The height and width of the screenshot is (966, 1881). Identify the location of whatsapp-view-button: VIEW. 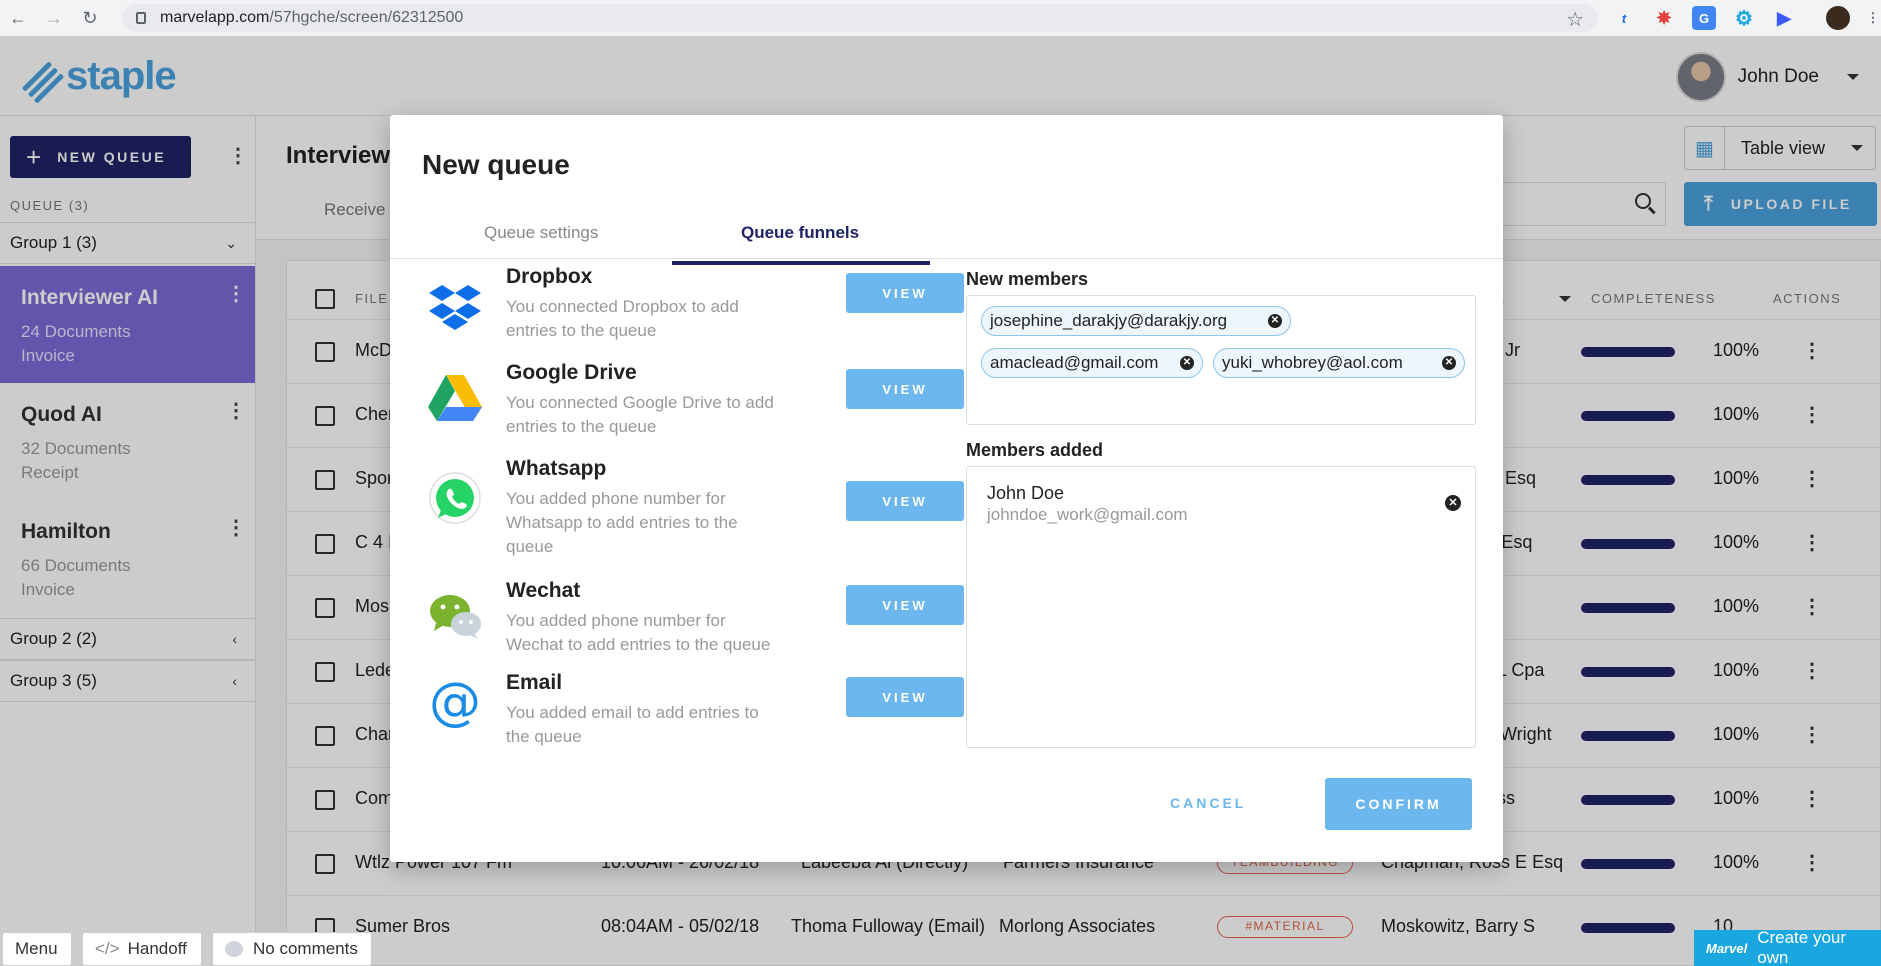
(905, 501).